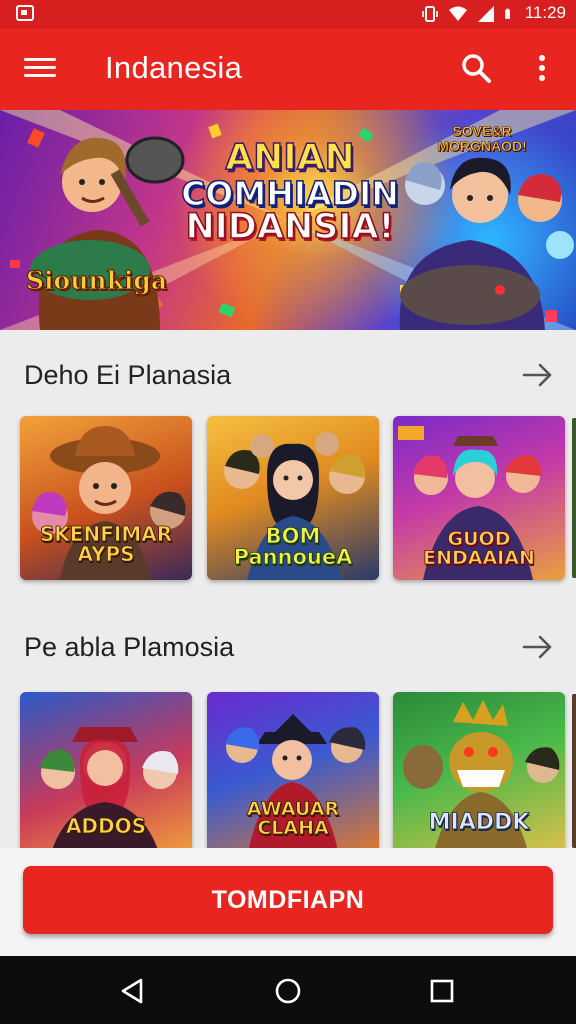 The height and width of the screenshot is (1024, 576). I want to click on card-title: ADDOS, so click(106, 826).